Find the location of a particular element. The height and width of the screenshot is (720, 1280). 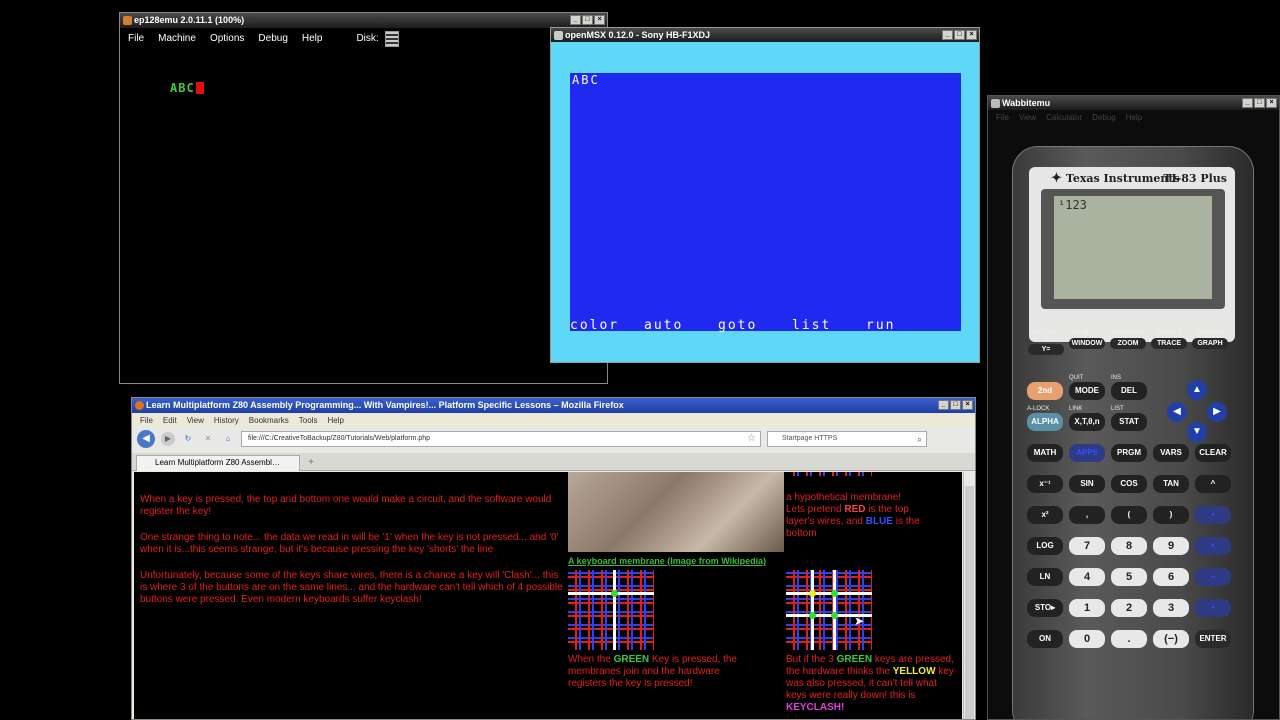

key-comma: , is located at coordinates (1087, 515).